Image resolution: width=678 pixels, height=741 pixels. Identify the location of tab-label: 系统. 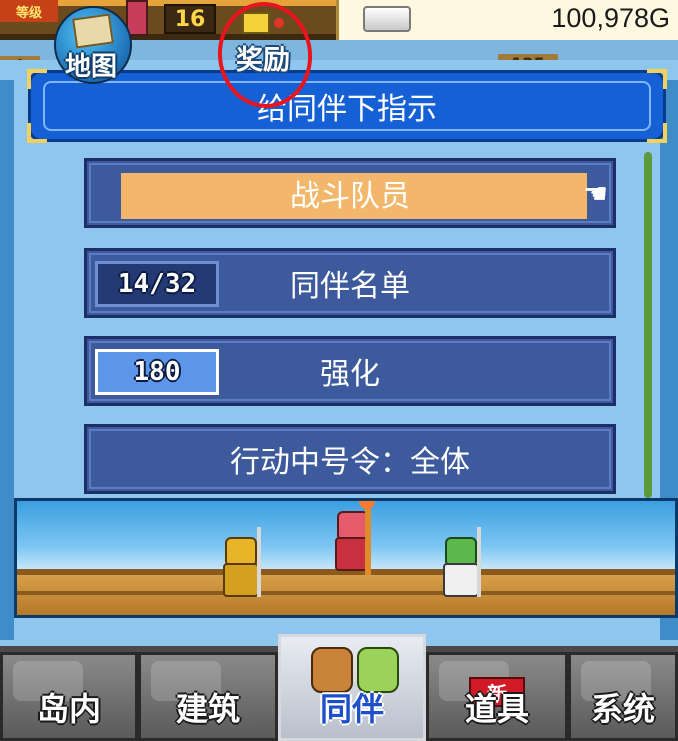
(622, 709).